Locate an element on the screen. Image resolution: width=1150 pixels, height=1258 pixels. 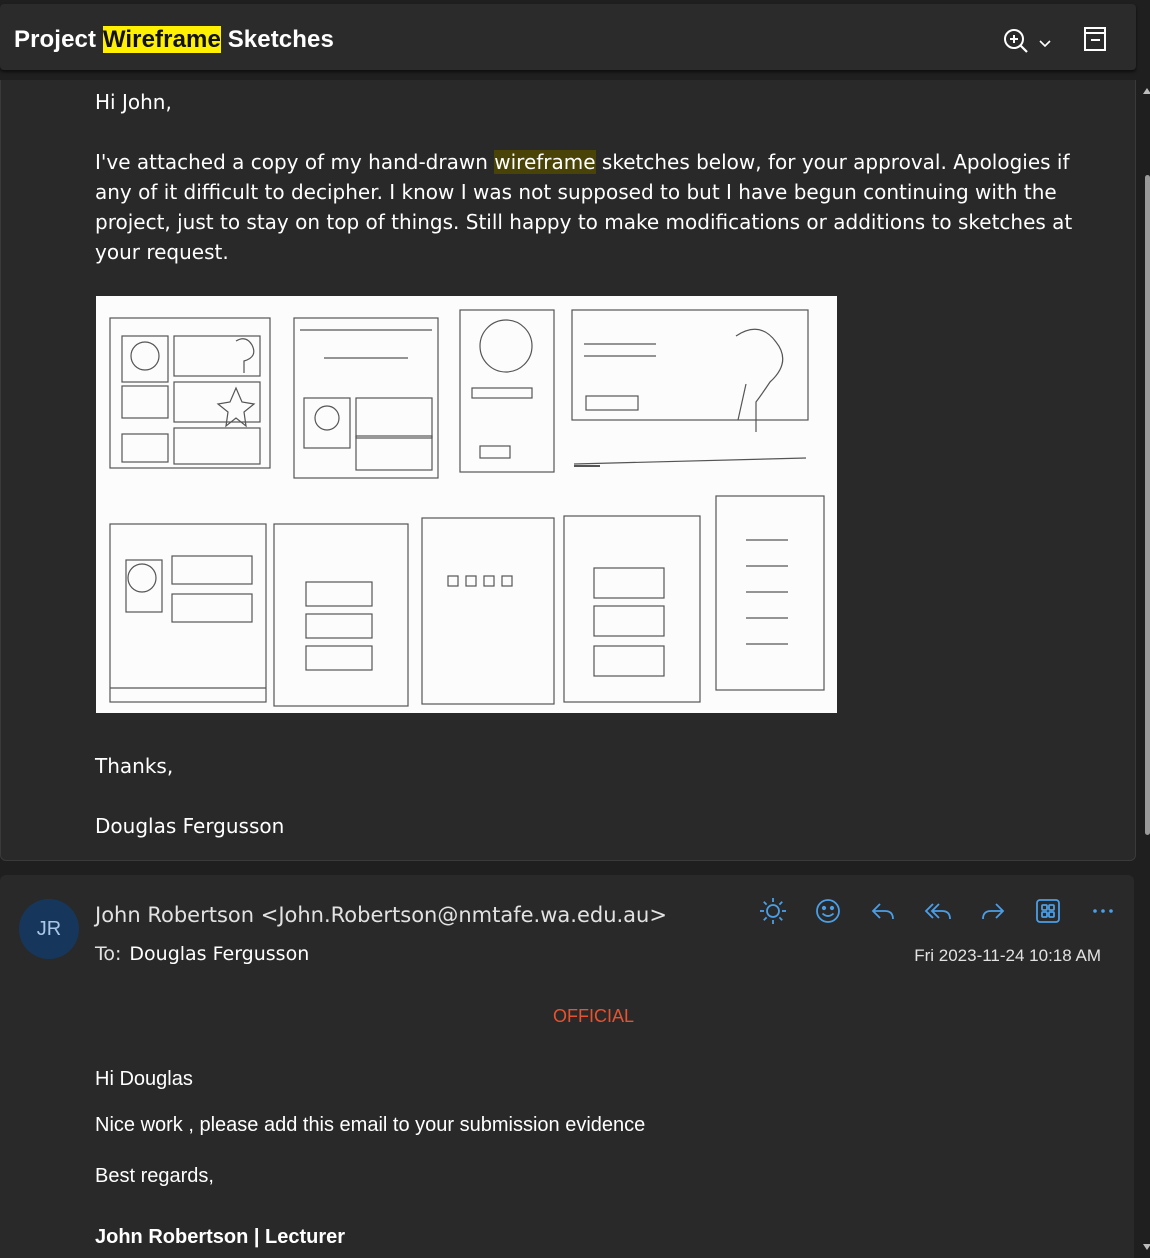
reading-pane-icon is located at coordinates (1095, 39).